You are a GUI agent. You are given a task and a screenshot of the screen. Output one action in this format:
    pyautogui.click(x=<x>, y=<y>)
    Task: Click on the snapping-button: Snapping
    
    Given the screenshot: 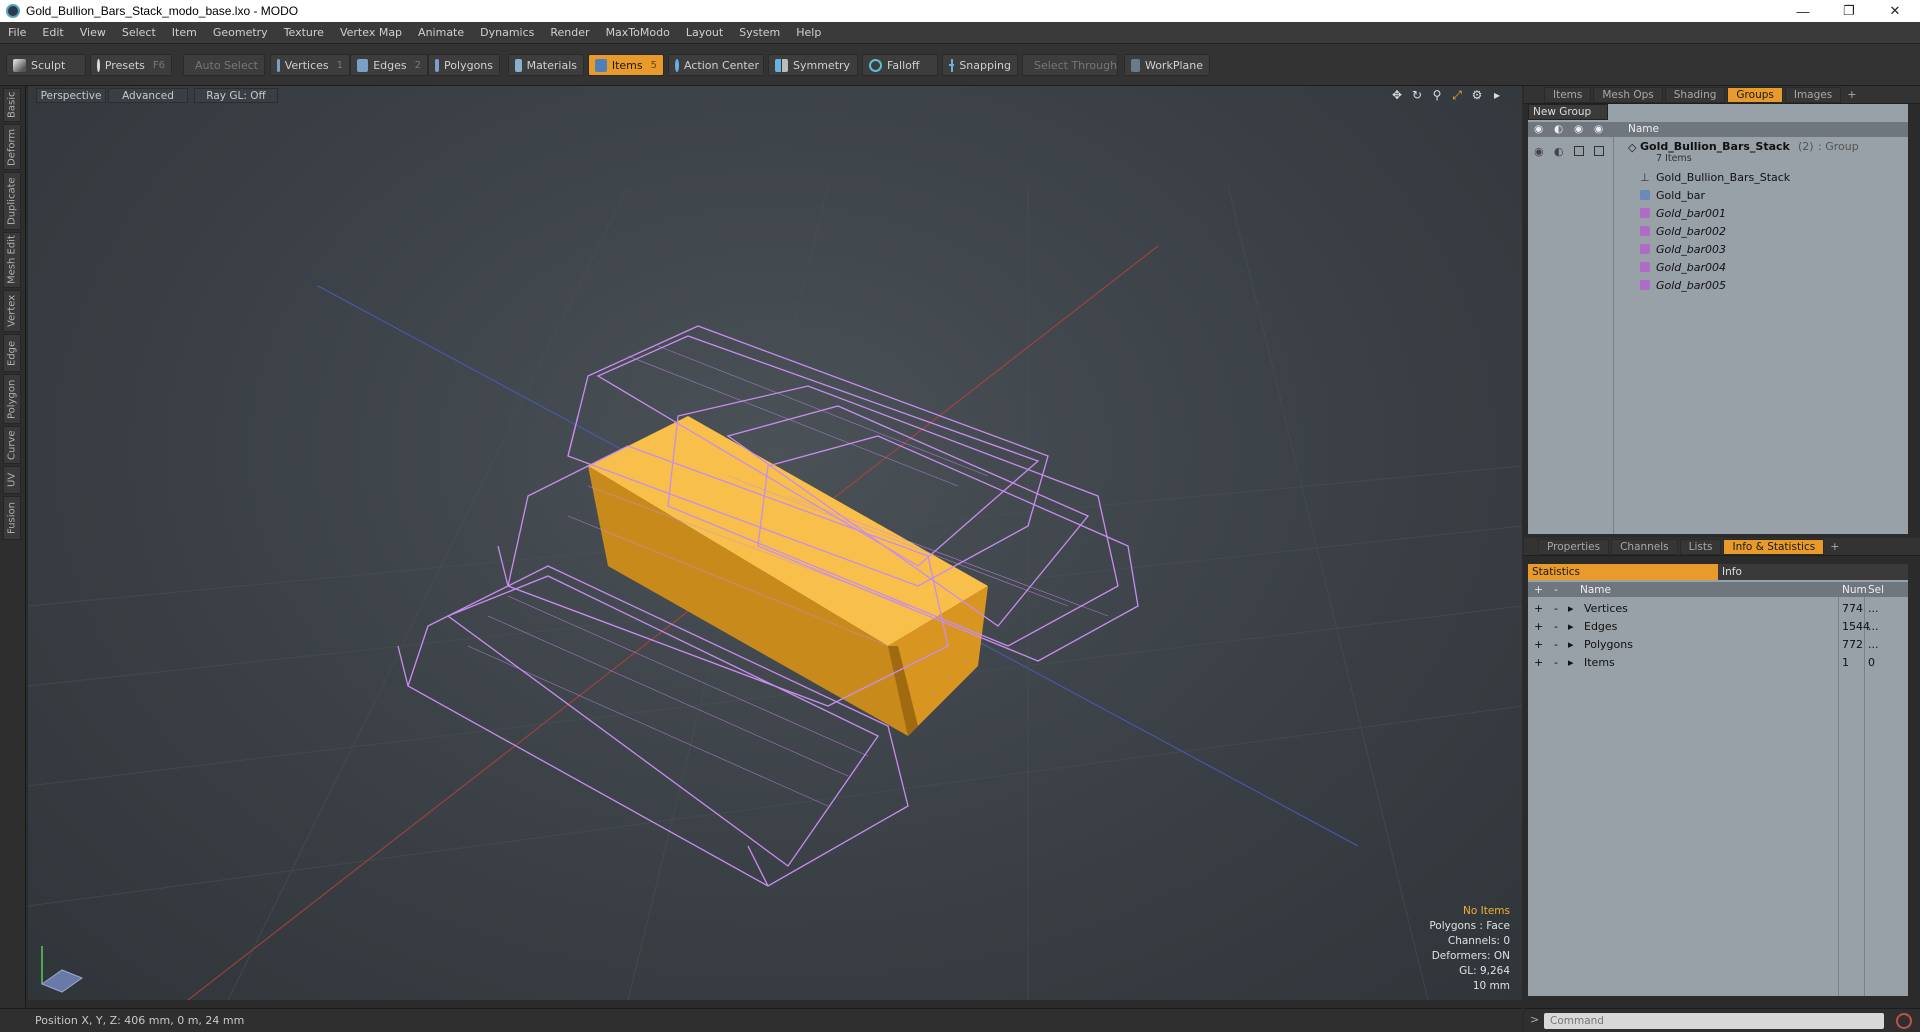 What is the action you would take?
    pyautogui.click(x=980, y=65)
    